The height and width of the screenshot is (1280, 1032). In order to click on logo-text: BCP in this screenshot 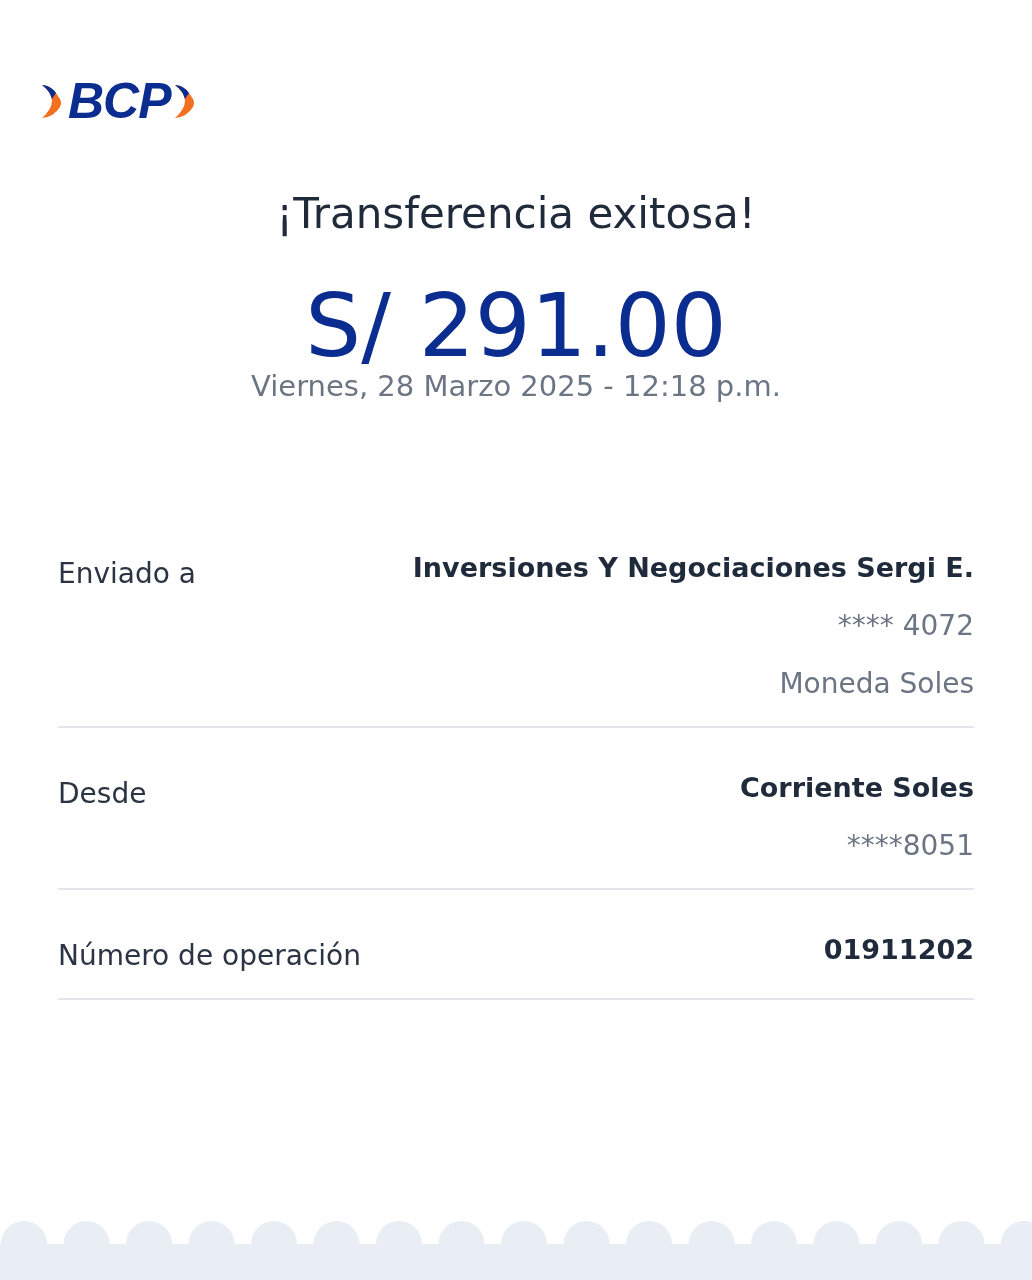, I will do `click(119, 101)`.